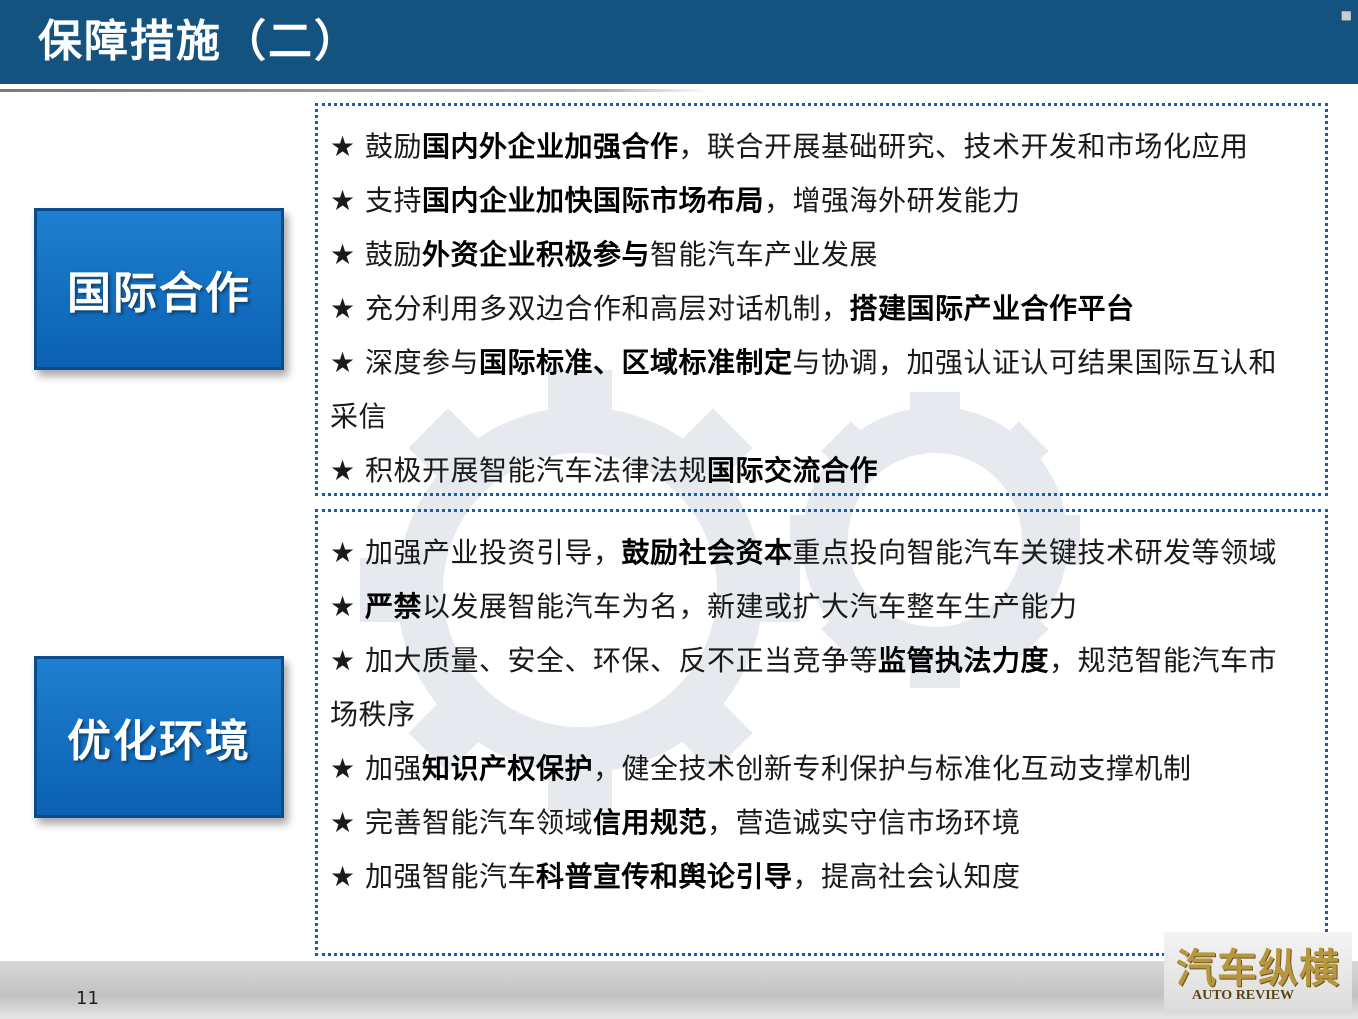 Image resolution: width=1358 pixels, height=1019 pixels. What do you see at coordinates (376, 768) in the screenshot?
I see `item-text: ★ 加强` at bounding box center [376, 768].